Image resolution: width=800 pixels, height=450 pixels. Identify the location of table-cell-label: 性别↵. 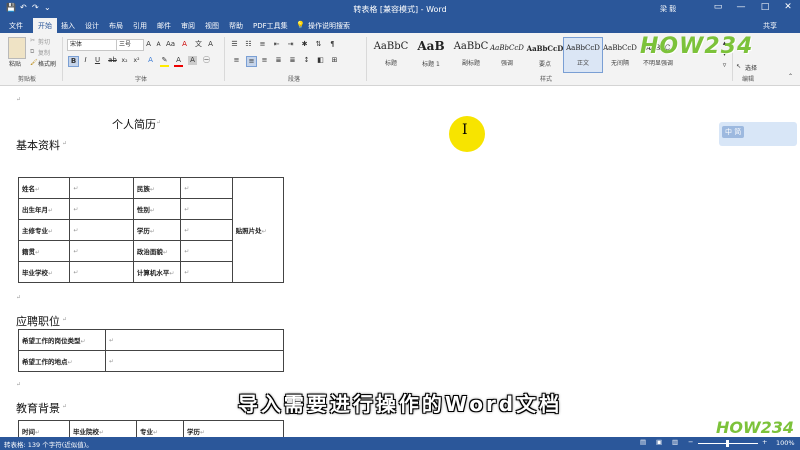
(157, 209).